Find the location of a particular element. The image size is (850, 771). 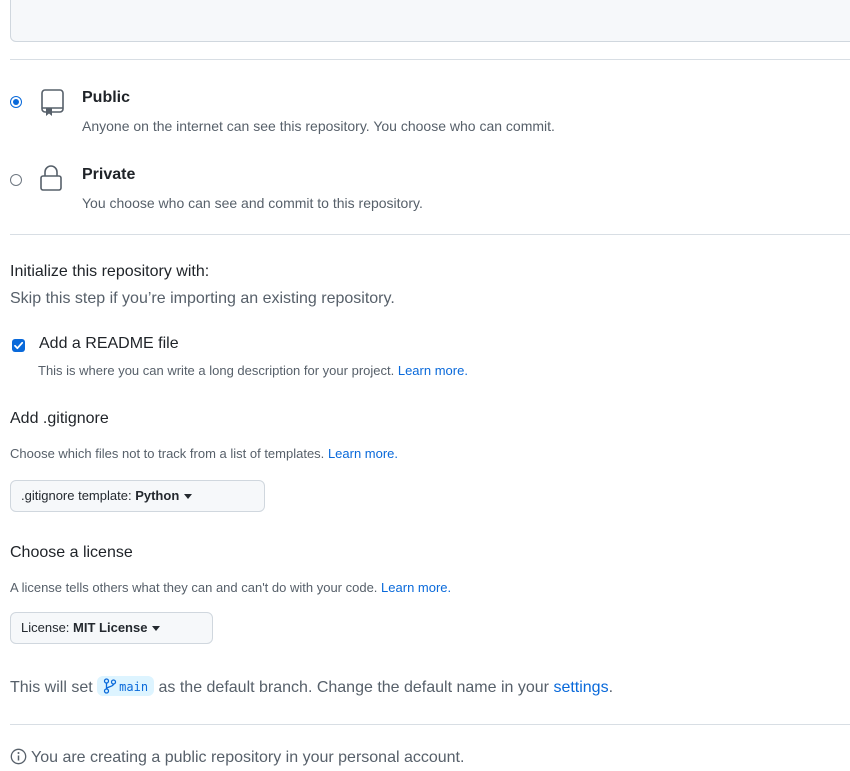

private-radio is located at coordinates (16, 180).